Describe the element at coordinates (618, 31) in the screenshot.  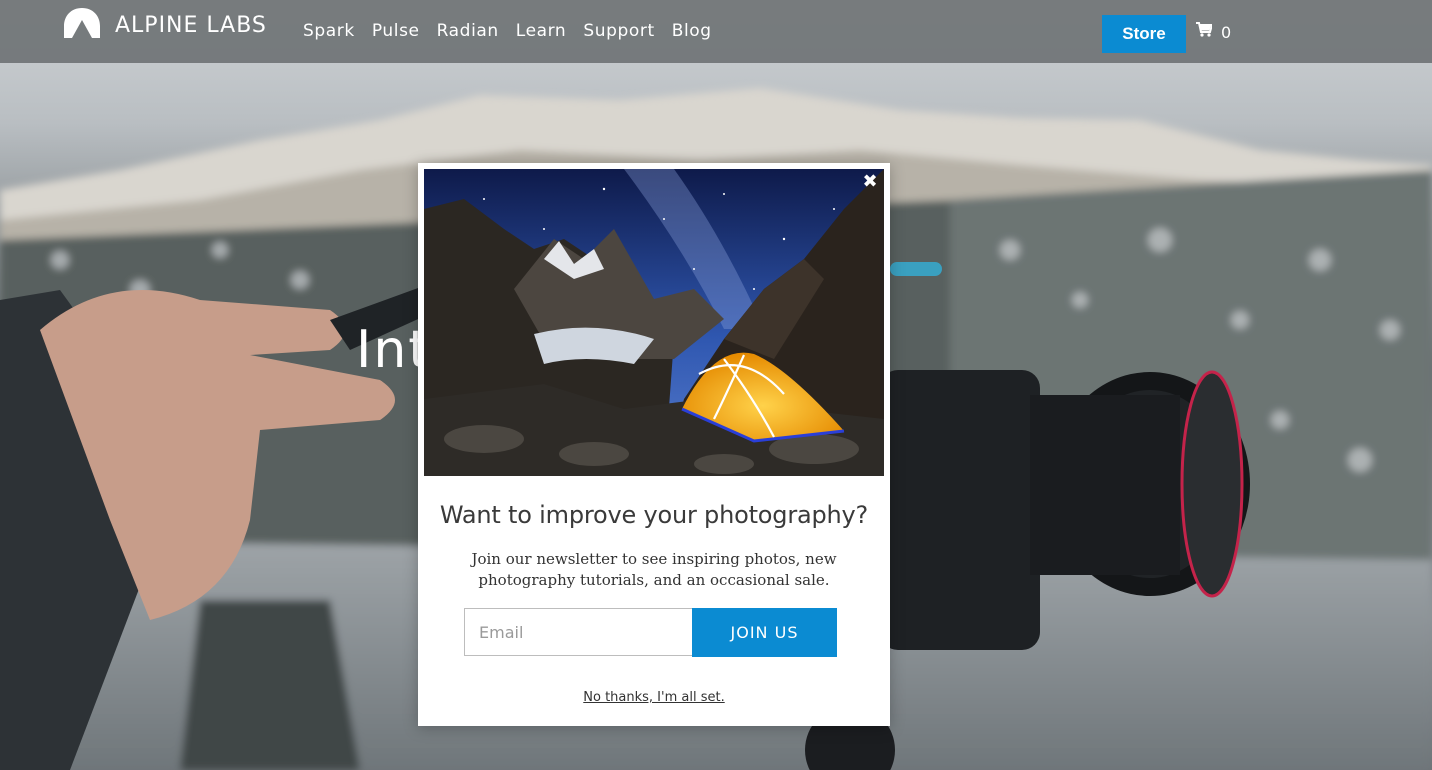
I see `nav-link-support: Support` at that location.